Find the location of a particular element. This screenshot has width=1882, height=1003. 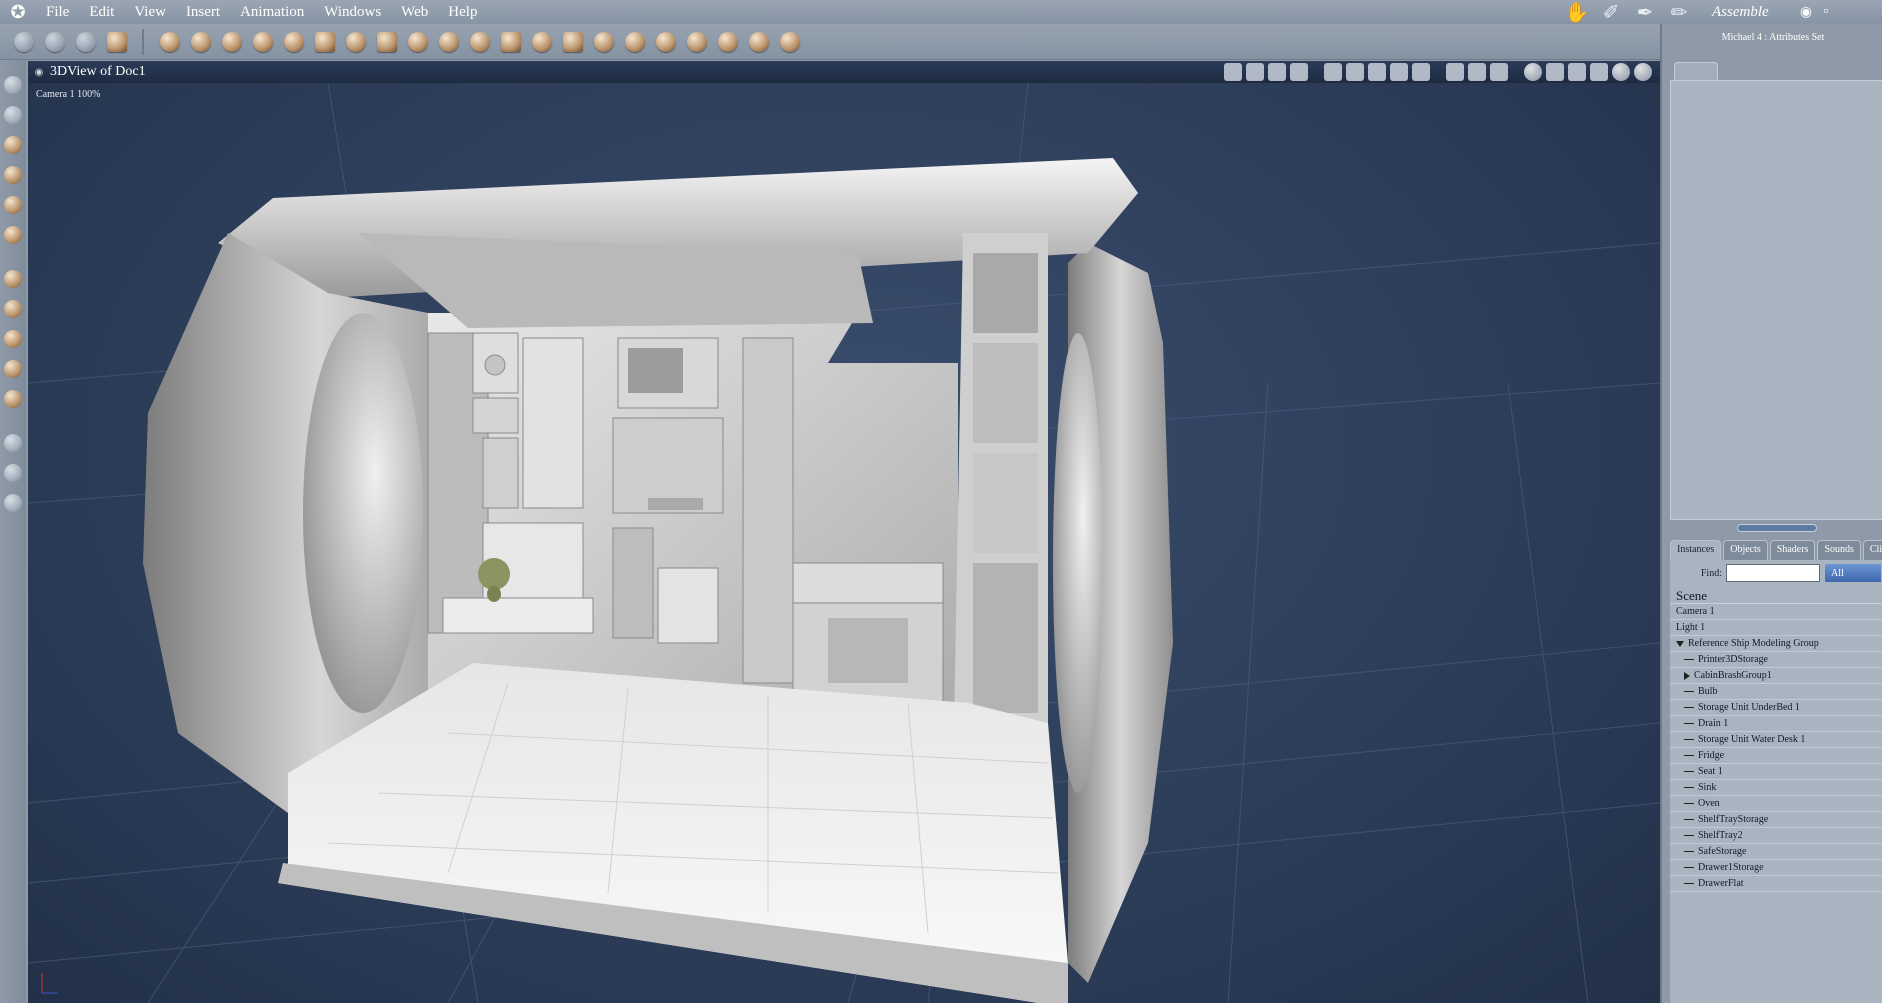

tree-row: Printer3DStorage is located at coordinates (1776, 660).